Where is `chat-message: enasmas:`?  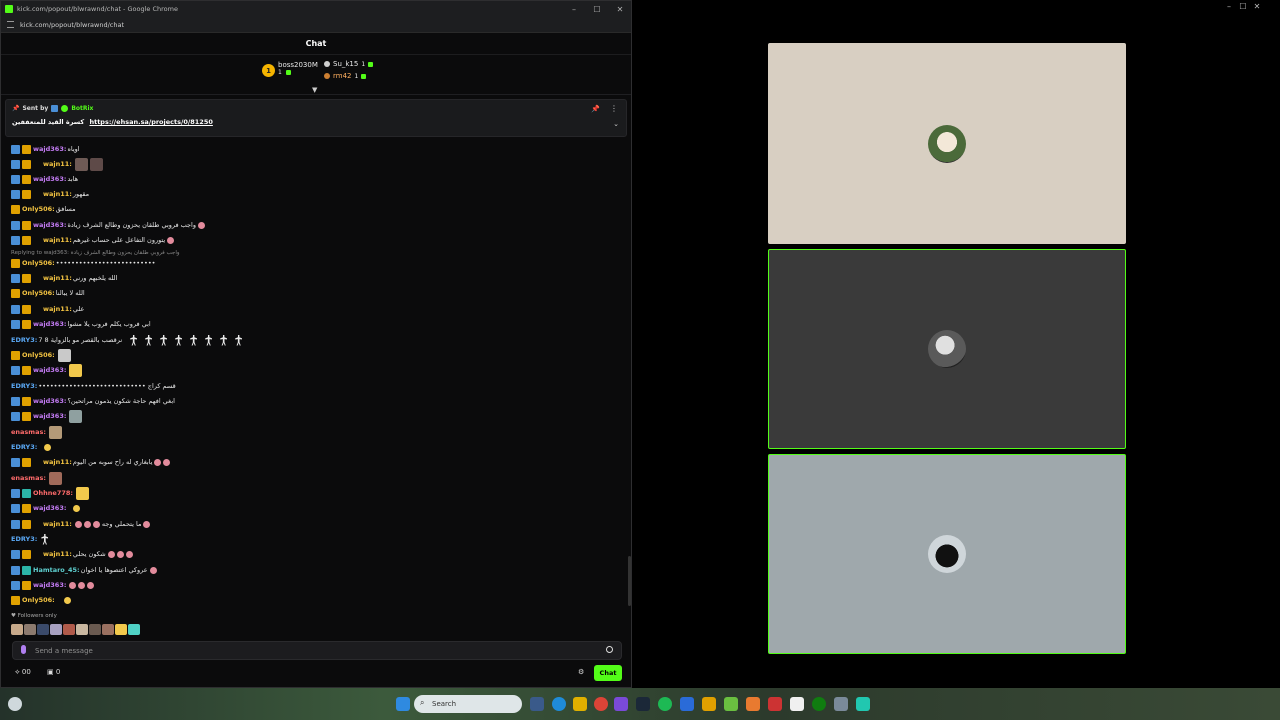 chat-message: enasmas: is located at coordinates (36, 432).